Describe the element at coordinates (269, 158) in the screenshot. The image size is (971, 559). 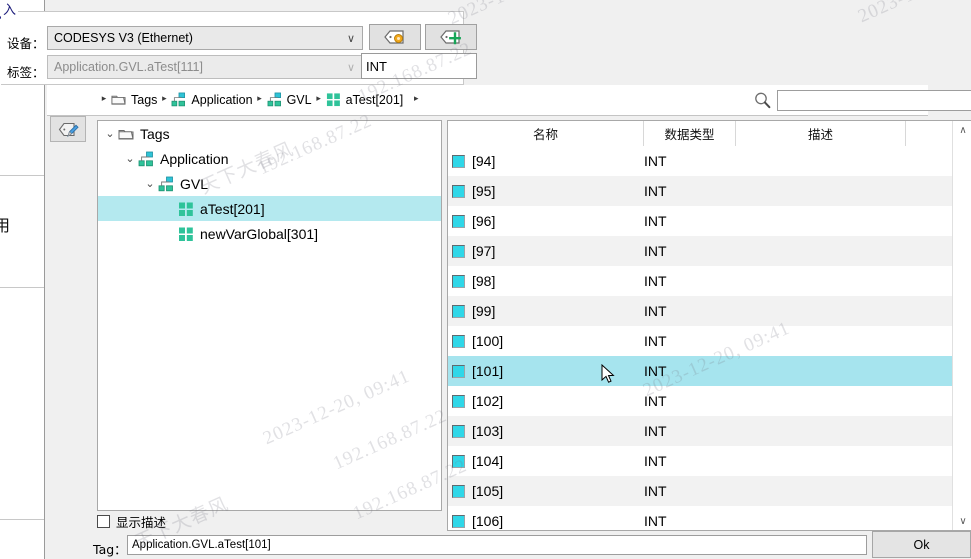
I see `tree-item-application: ⌄ Application` at that location.